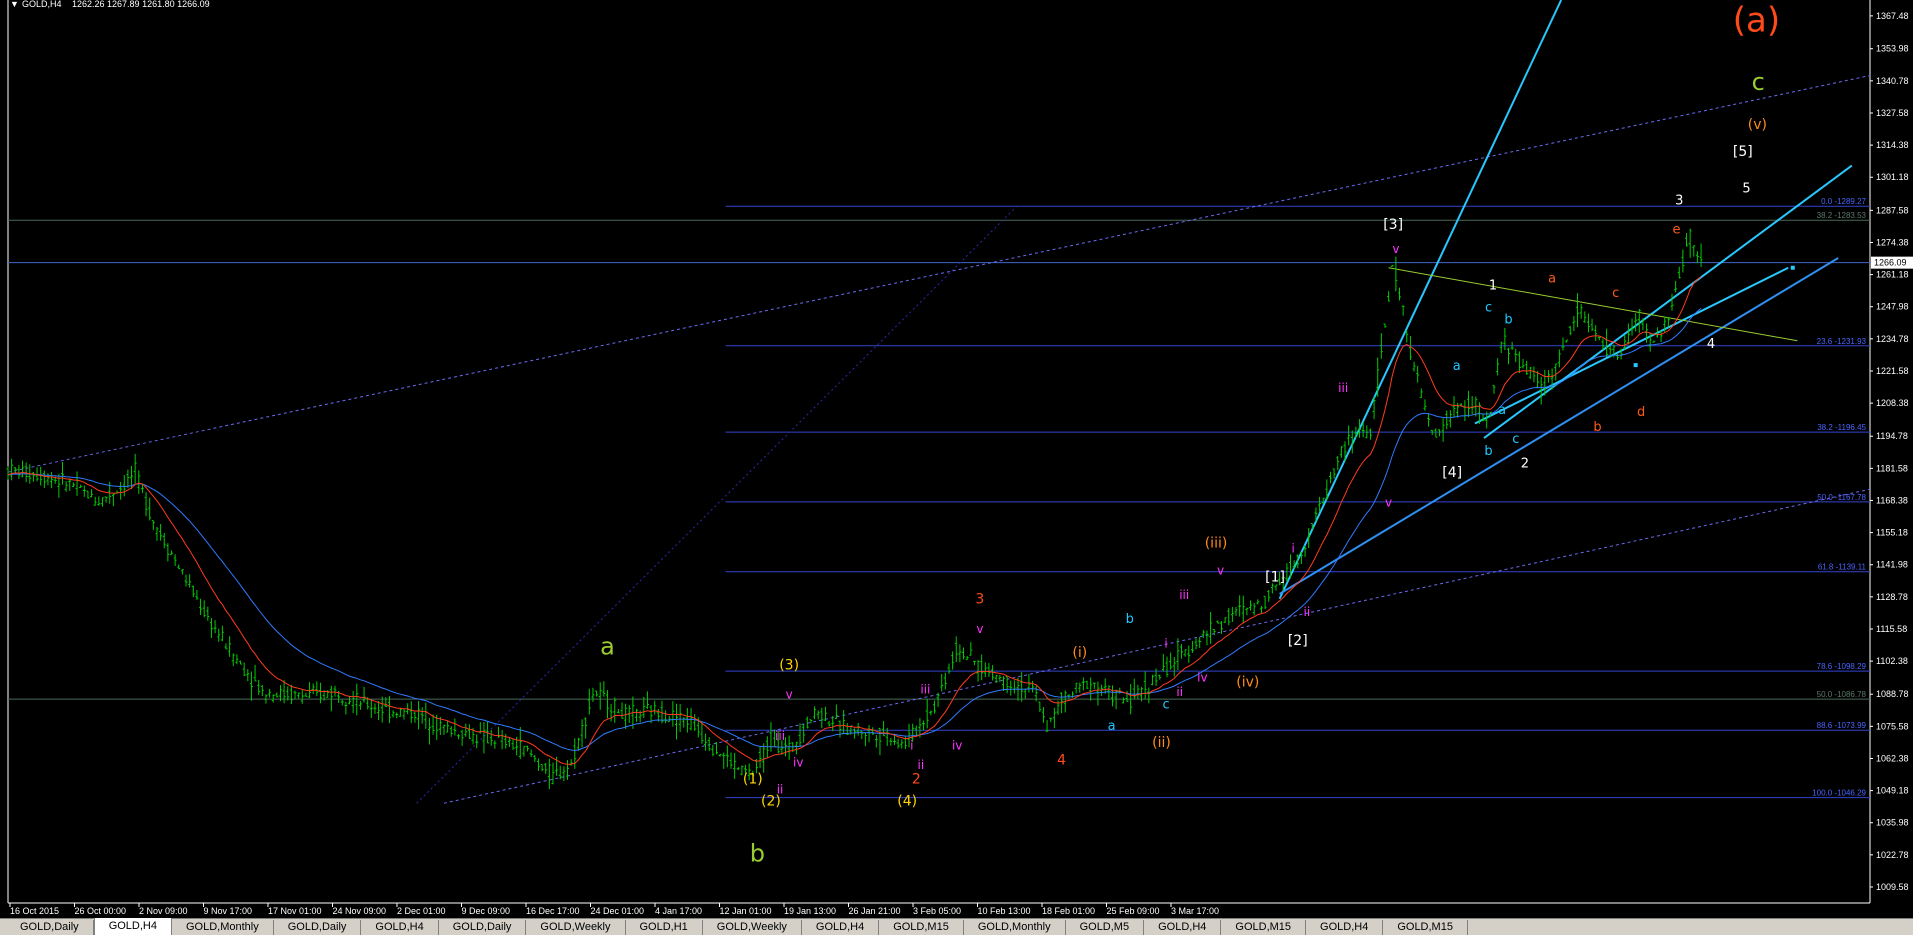 The image size is (1913, 935). What do you see at coordinates (34, 911) in the screenshot?
I see `time-tick-label: 16 Oct 2015` at bounding box center [34, 911].